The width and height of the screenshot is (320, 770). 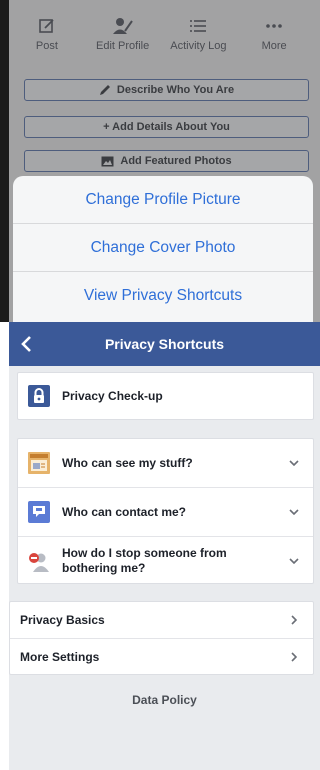 What do you see at coordinates (124, 512) in the screenshot?
I see `shortcut-label: Who can contact me?` at bounding box center [124, 512].